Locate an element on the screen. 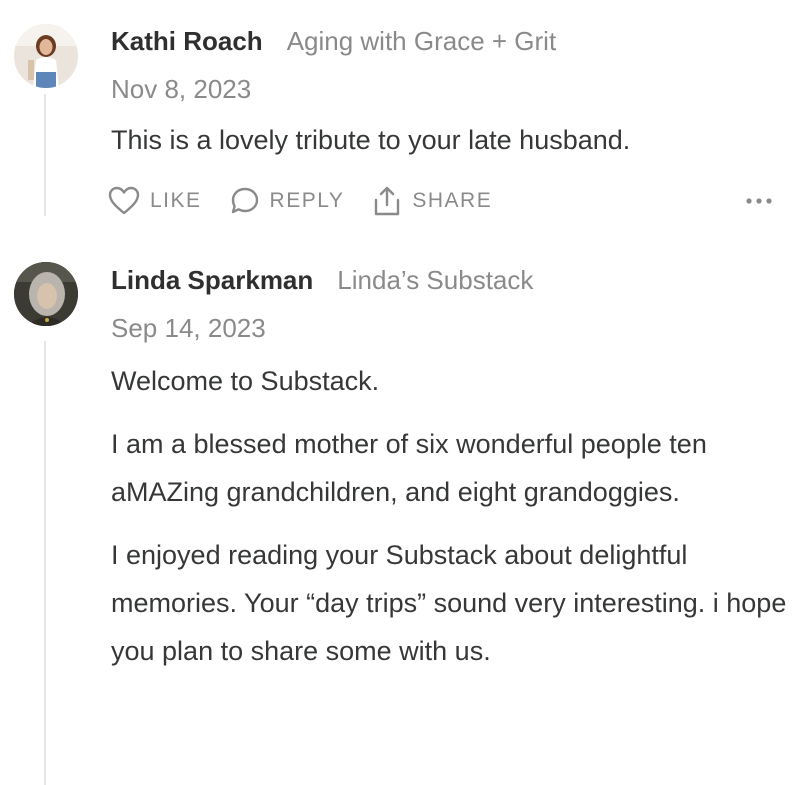  reply-button: REPLY is located at coordinates (287, 201).